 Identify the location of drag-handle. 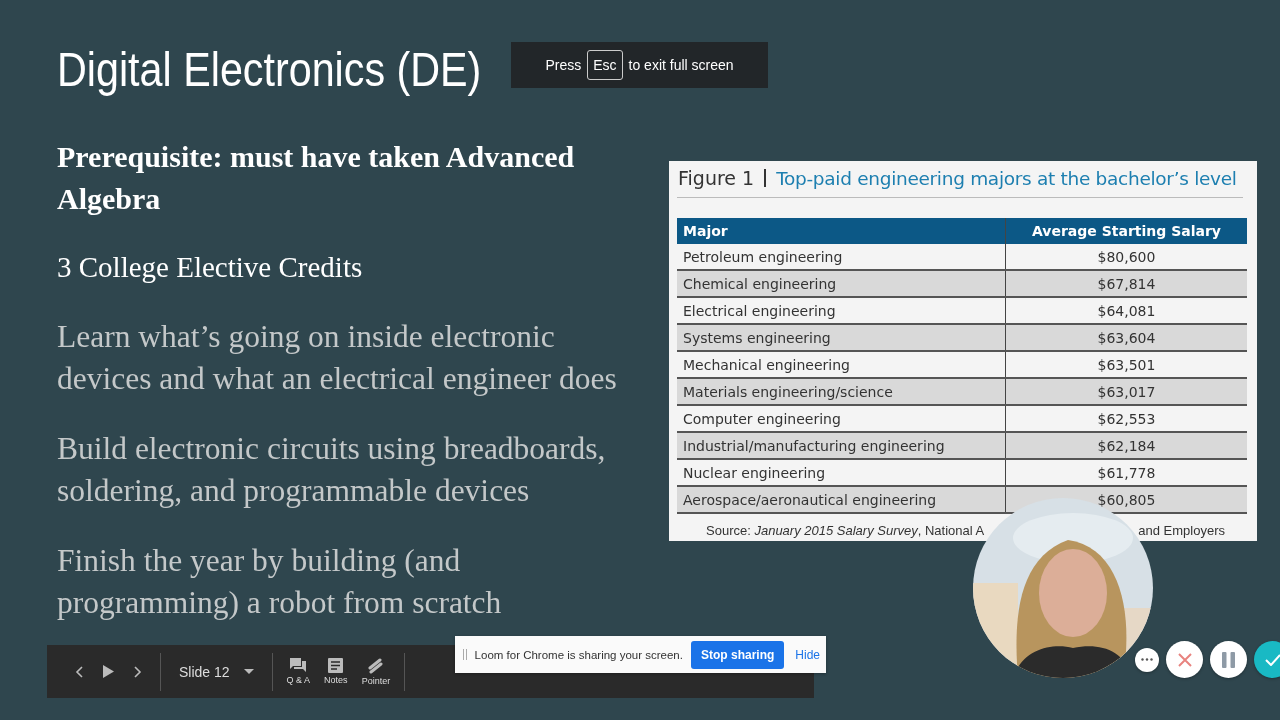
(465, 654).